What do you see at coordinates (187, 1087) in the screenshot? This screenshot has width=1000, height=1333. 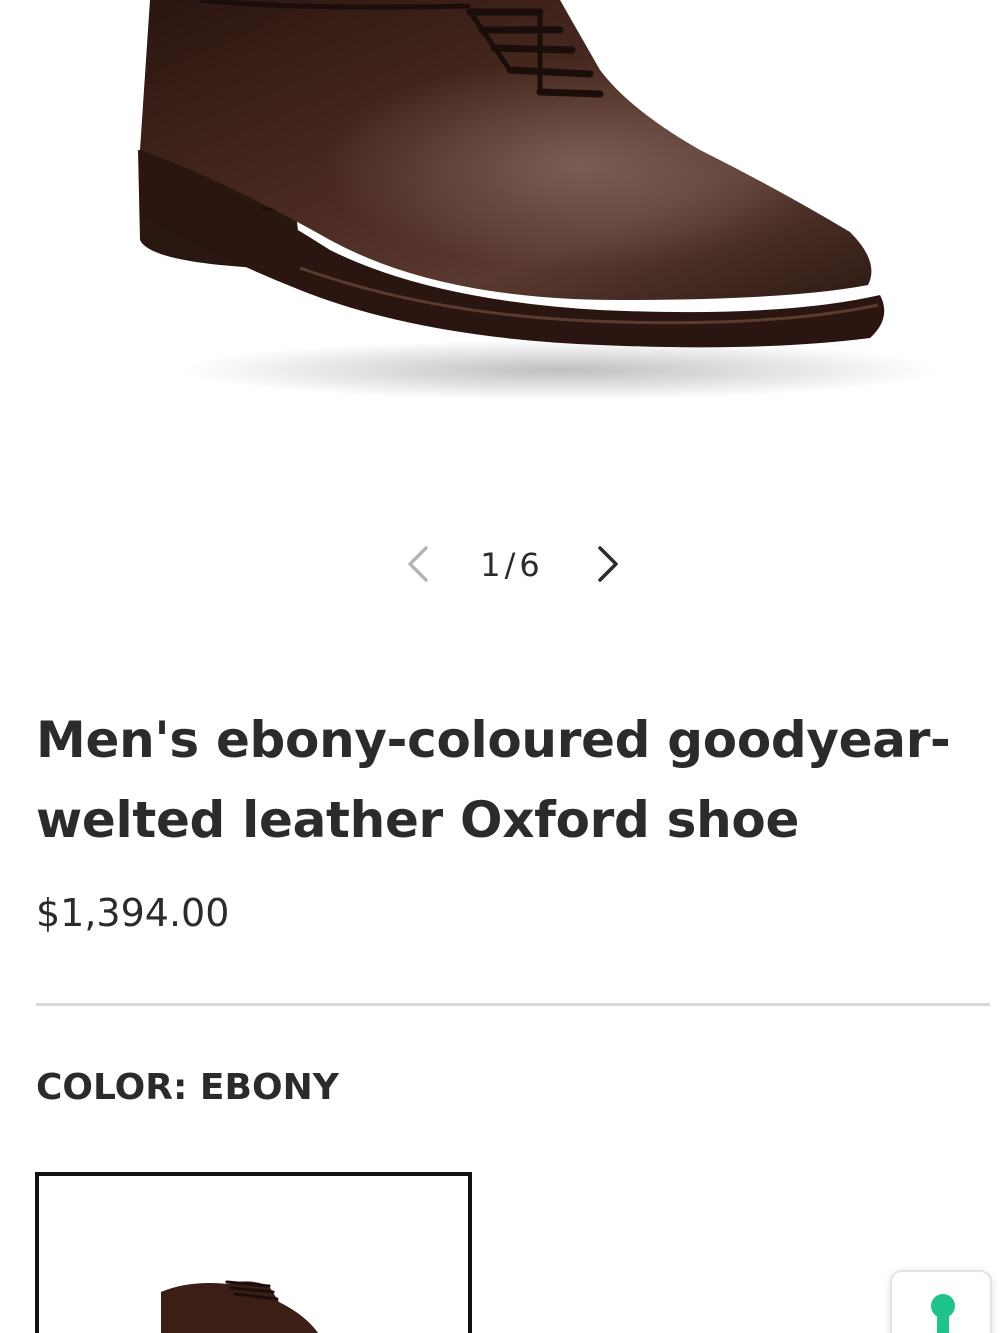 I see `color-label: COLOR: EBONY` at bounding box center [187, 1087].